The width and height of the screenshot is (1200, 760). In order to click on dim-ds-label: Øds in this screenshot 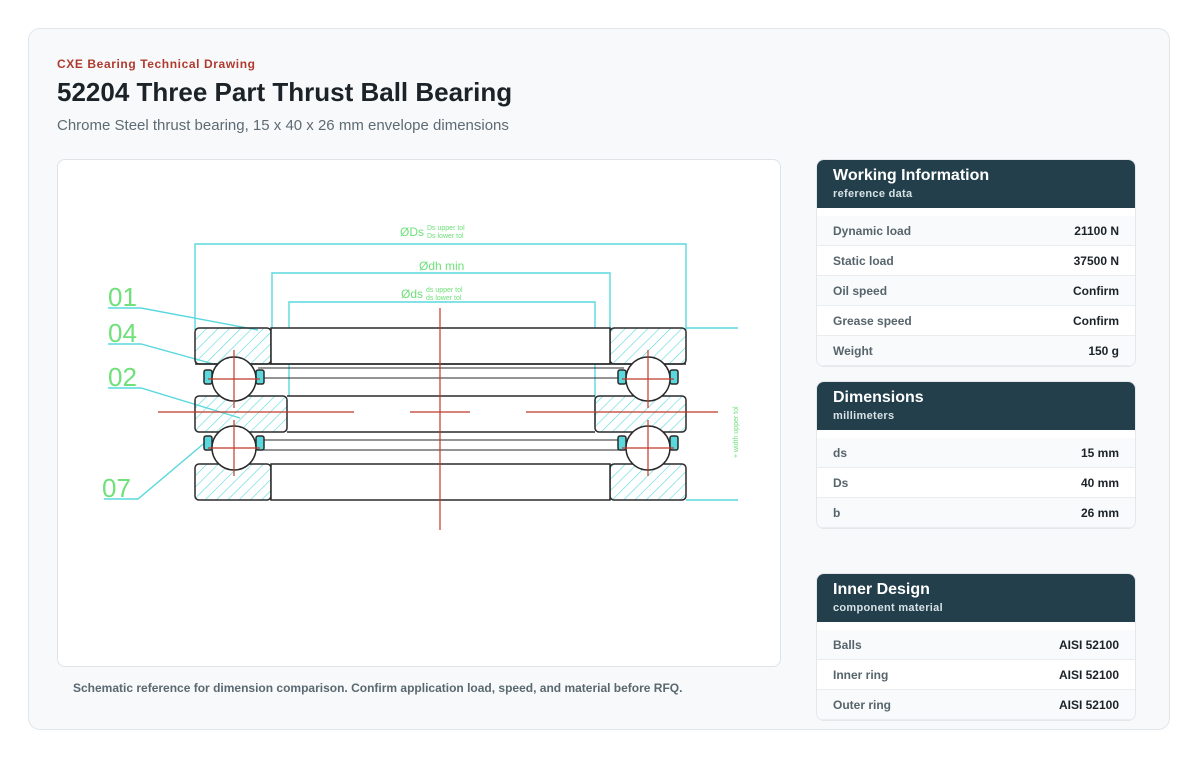, I will do `click(412, 294)`.